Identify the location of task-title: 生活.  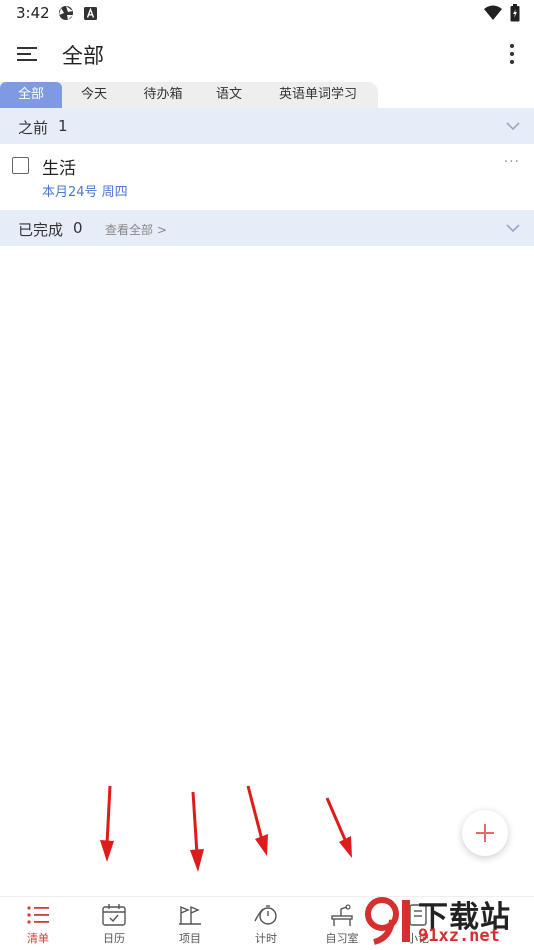
(59, 169).